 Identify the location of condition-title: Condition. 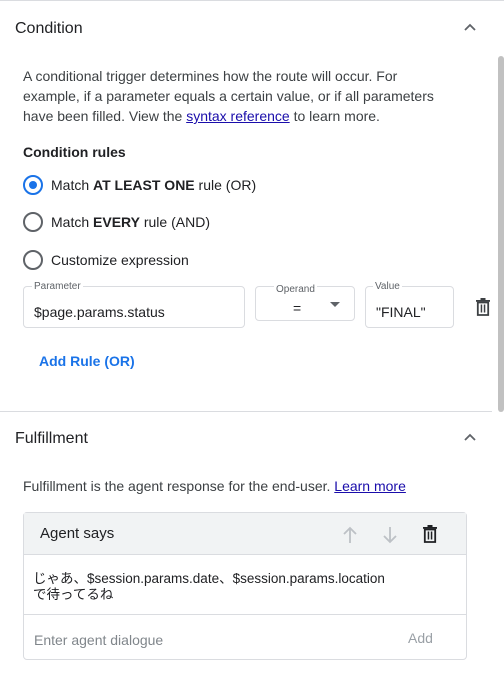
(49, 28).